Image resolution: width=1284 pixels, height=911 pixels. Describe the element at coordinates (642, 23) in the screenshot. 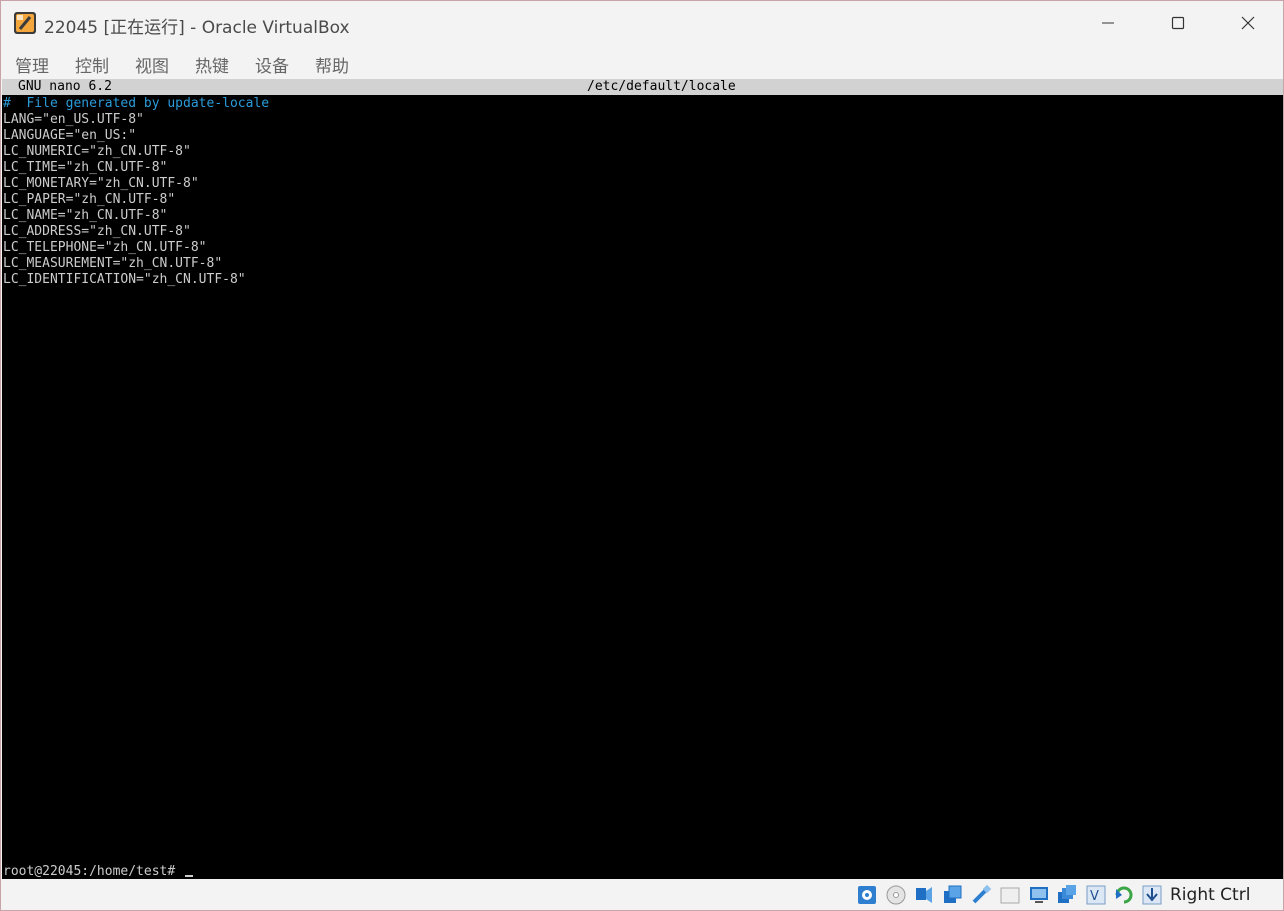

I see `title-bar: 22045 [正在运行] - Oracle VirtualBox` at that location.